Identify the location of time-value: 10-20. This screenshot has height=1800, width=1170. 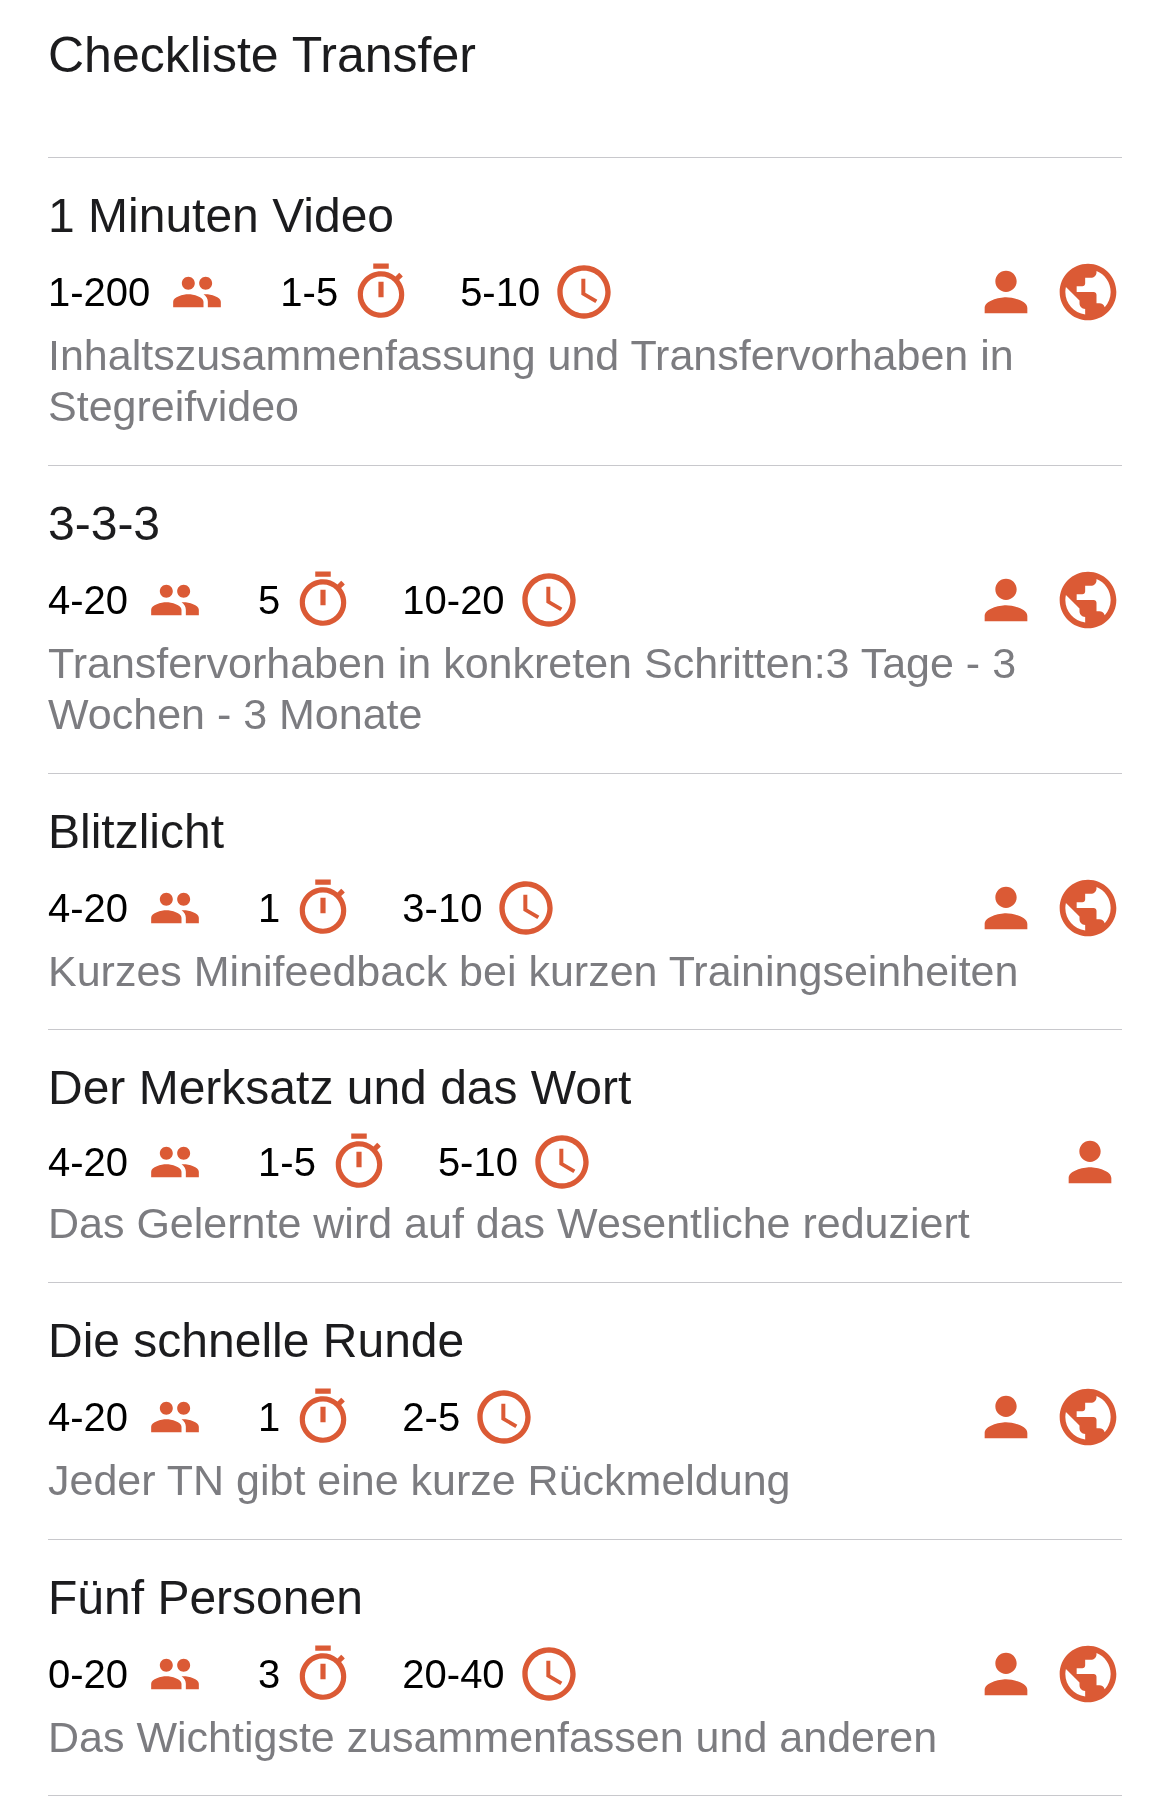
(453, 600).